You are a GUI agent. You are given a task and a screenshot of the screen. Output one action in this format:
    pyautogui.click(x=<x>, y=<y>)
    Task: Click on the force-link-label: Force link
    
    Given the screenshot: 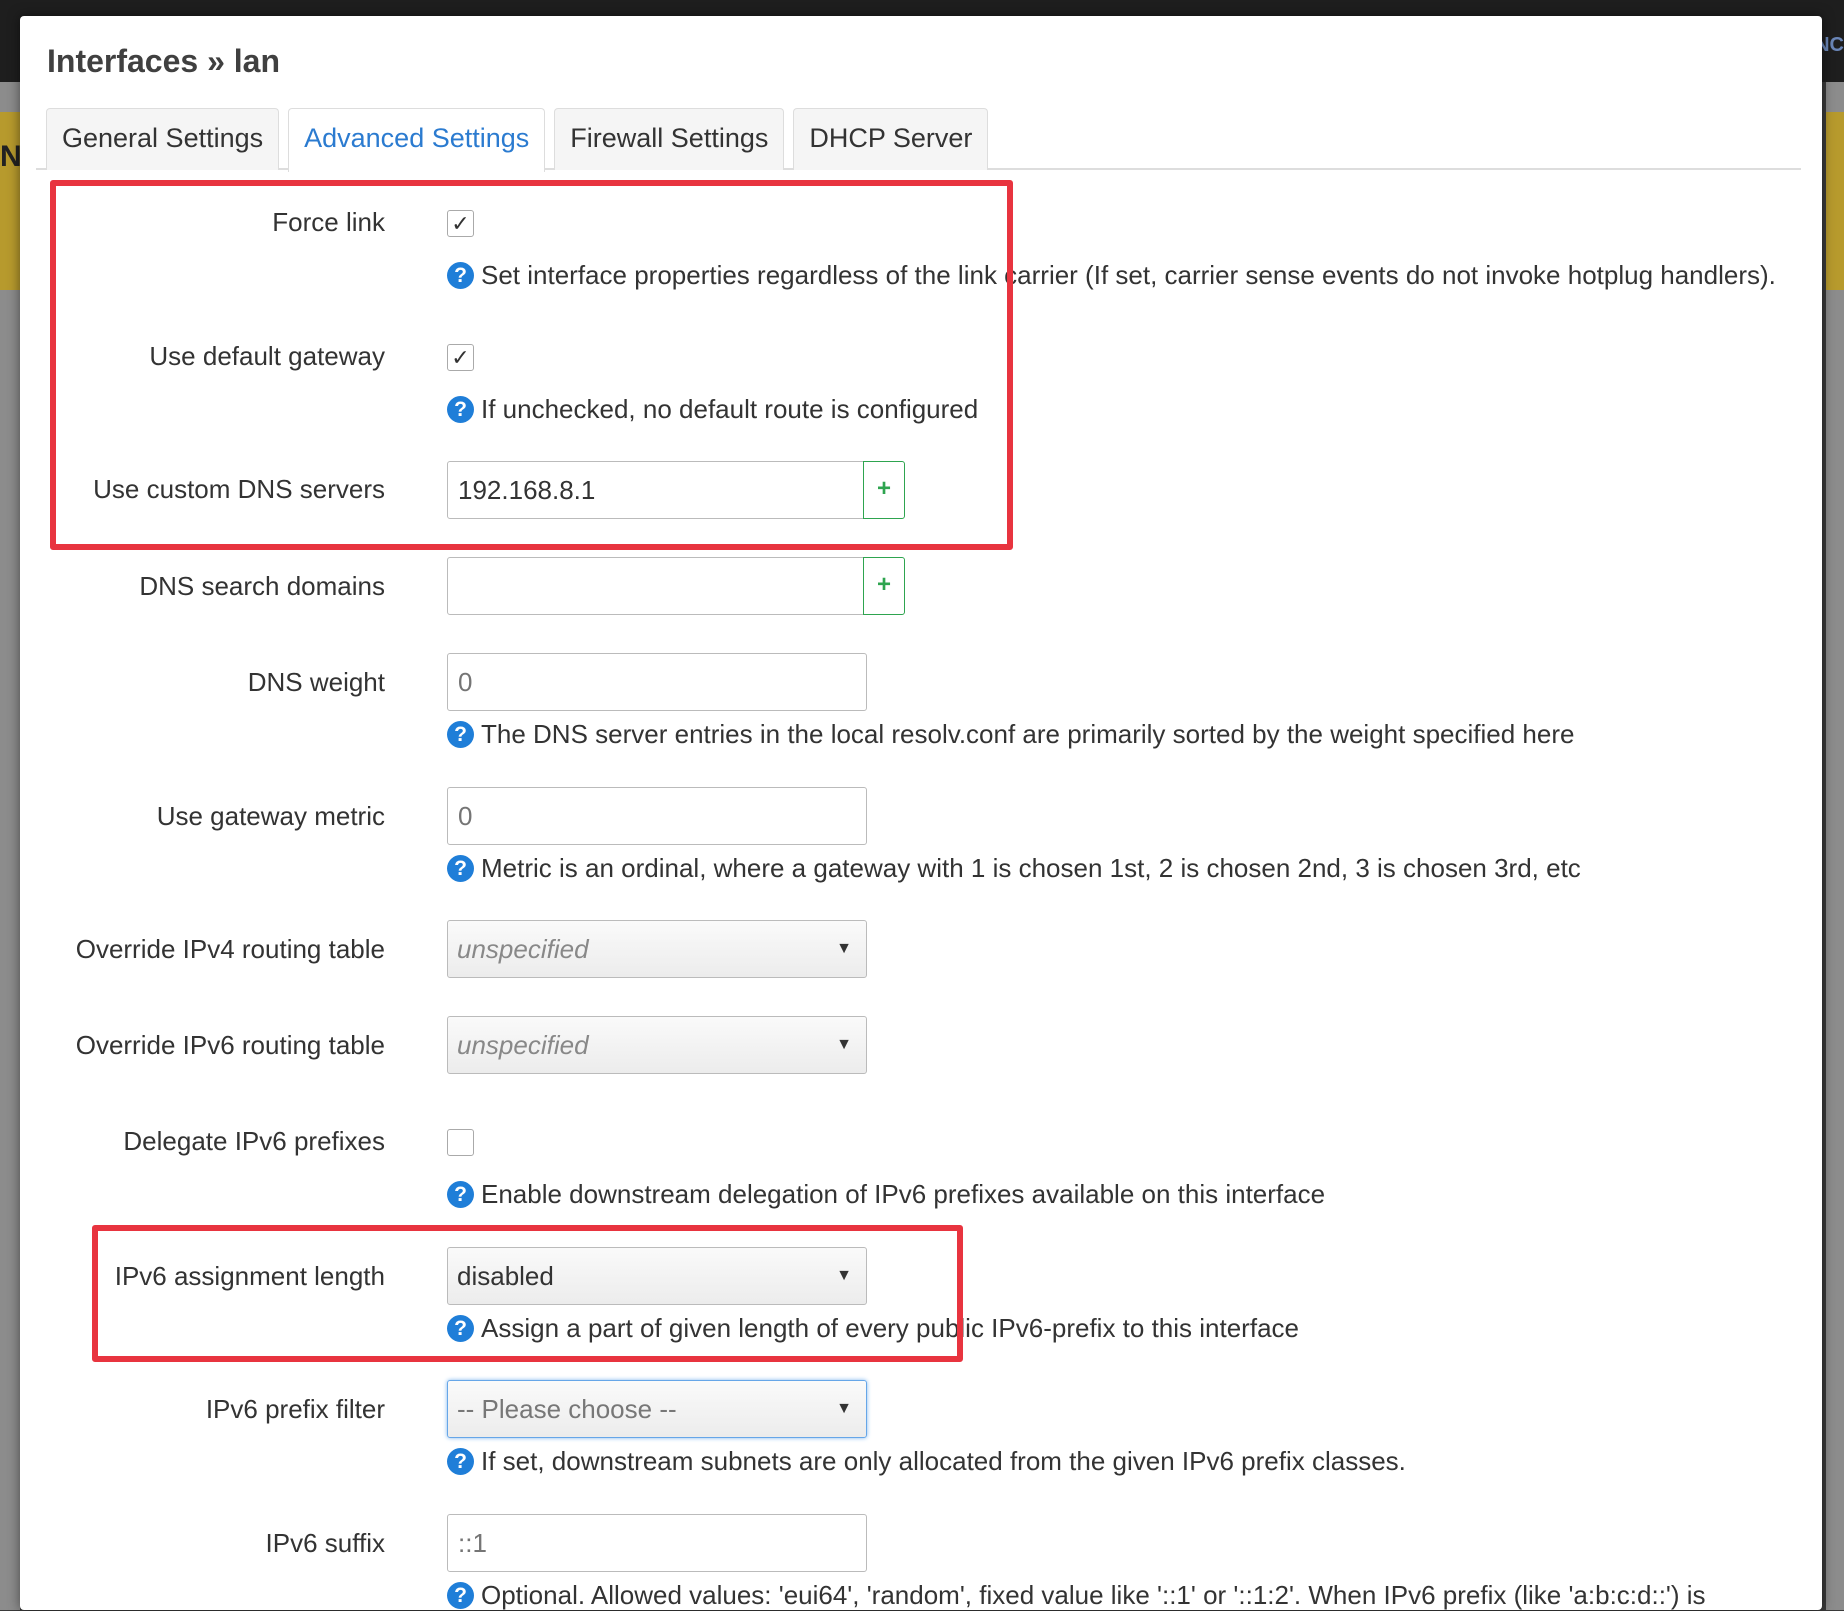 What is the action you would take?
    pyautogui.click(x=328, y=222)
    